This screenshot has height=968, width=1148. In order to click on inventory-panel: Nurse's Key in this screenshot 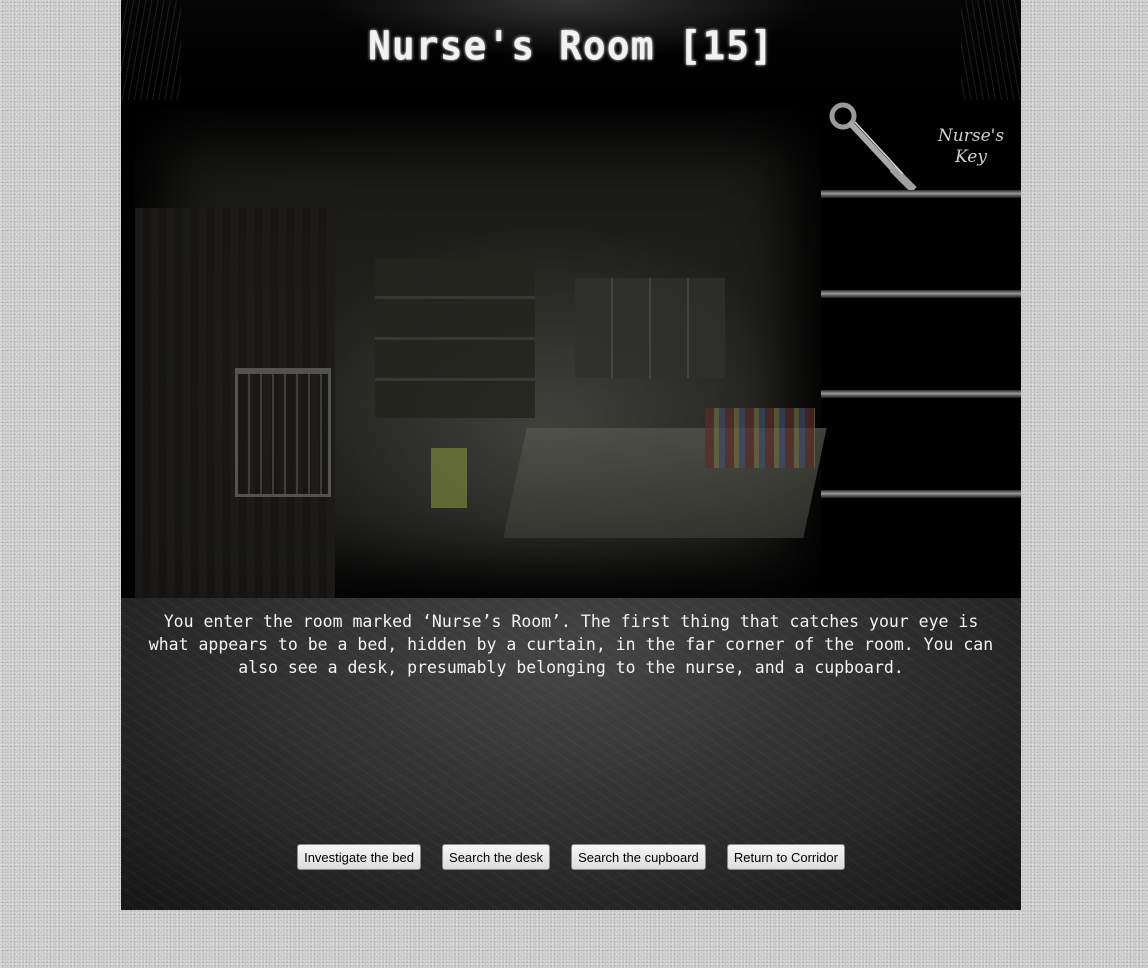, I will do `click(921, 348)`.